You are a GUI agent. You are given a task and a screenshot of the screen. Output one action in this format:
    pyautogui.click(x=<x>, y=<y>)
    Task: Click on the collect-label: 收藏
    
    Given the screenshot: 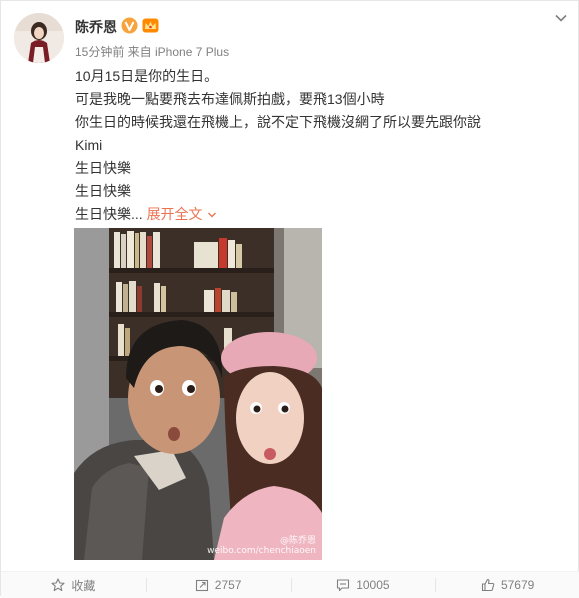 What is the action you would take?
    pyautogui.click(x=83, y=585)
    